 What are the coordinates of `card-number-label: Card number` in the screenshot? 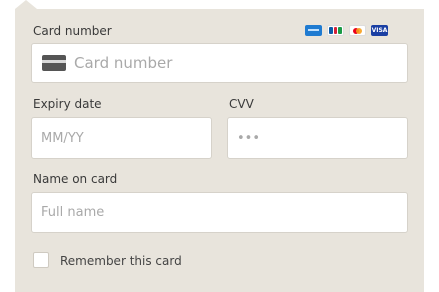 It's located at (72, 31).